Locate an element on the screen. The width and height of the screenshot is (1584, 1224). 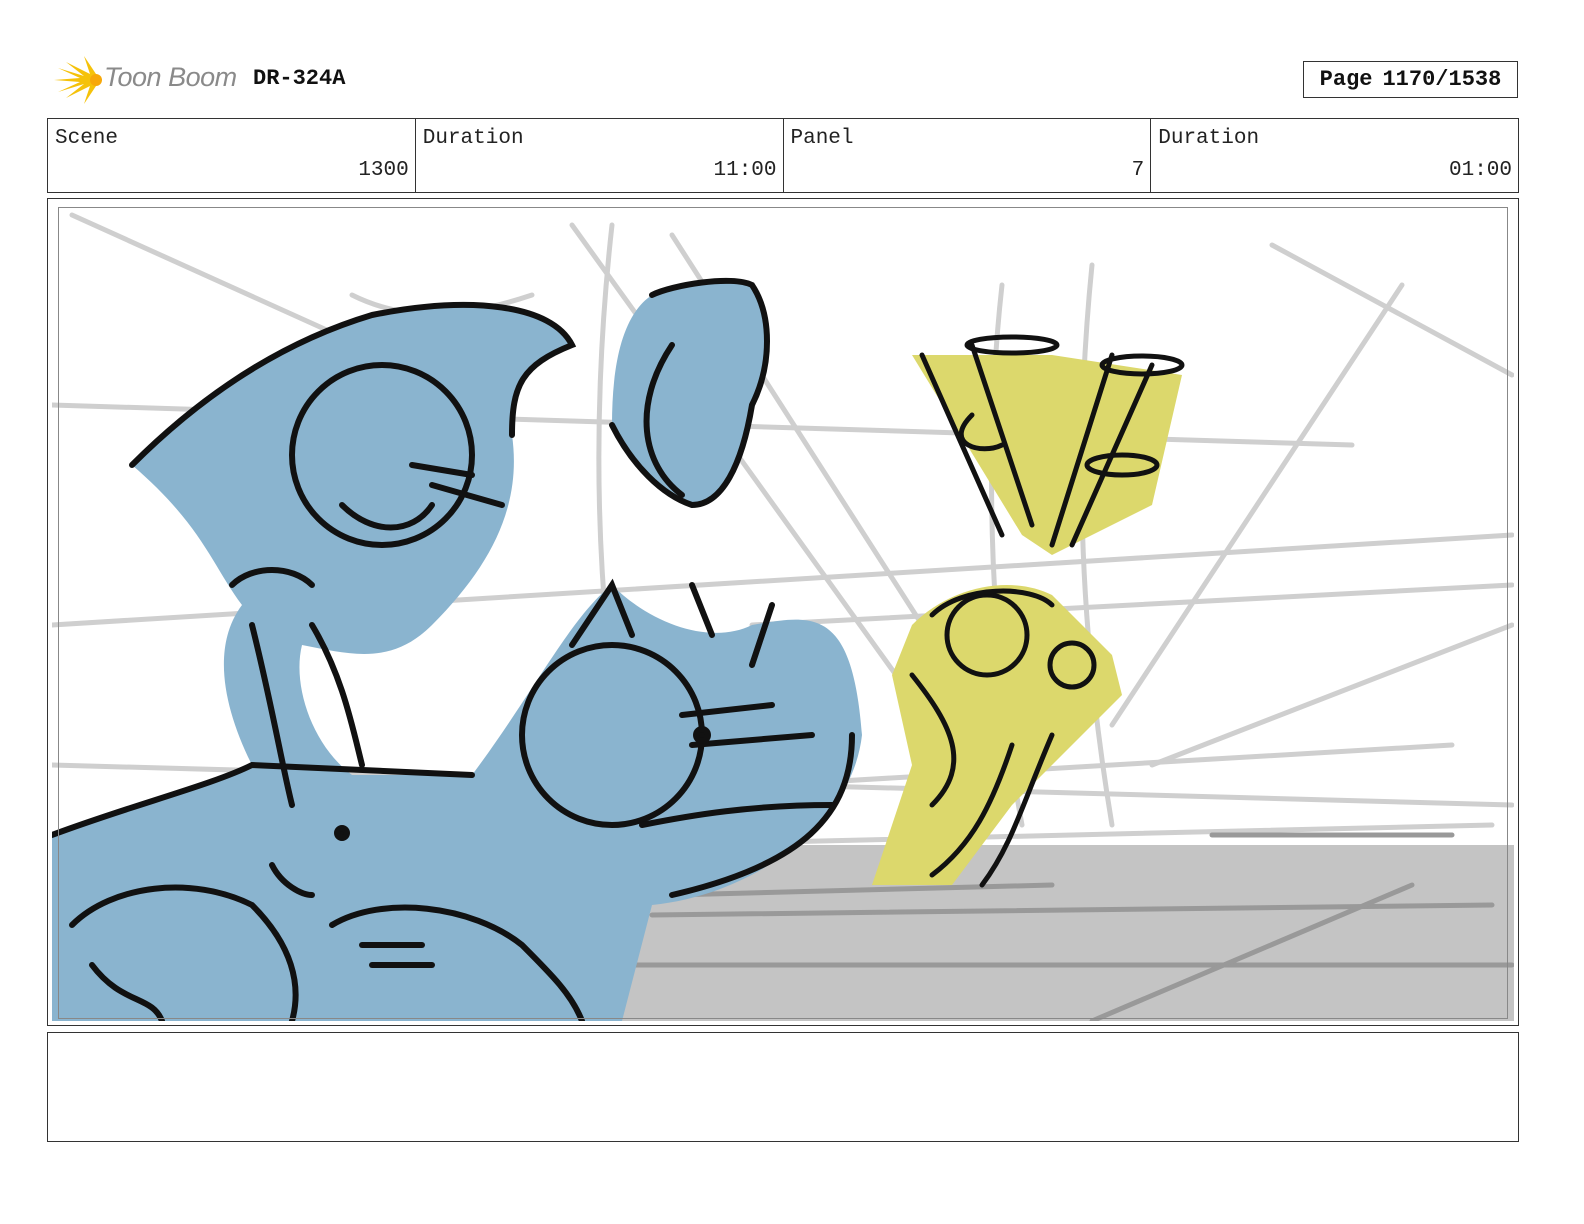
panel-duration-value: 01:00 is located at coordinates (1480, 170).